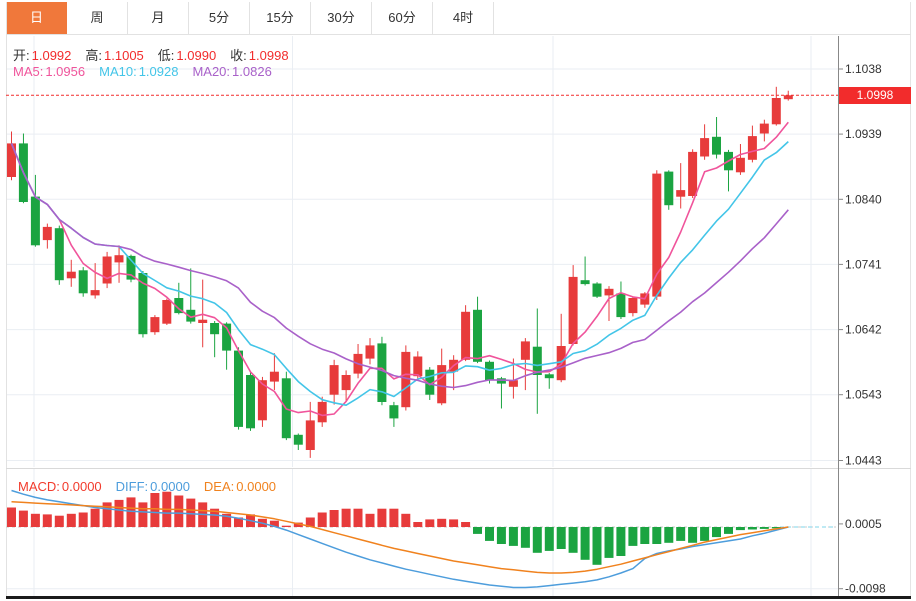  I want to click on price-axis-label: 1.0443, so click(863, 461).